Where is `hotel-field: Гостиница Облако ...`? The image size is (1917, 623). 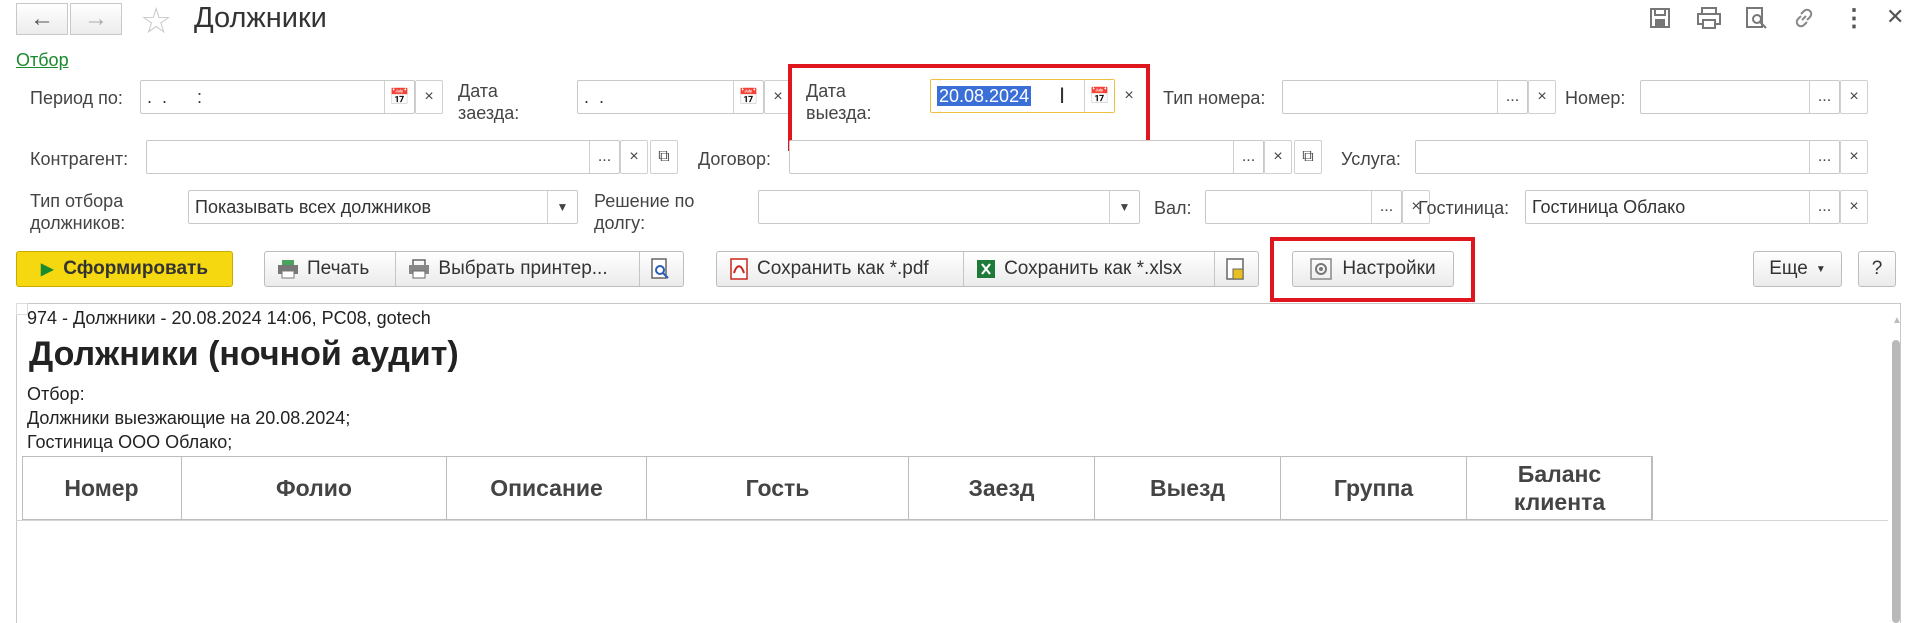
hotel-field: Гостиница Облако ... is located at coordinates (1682, 207).